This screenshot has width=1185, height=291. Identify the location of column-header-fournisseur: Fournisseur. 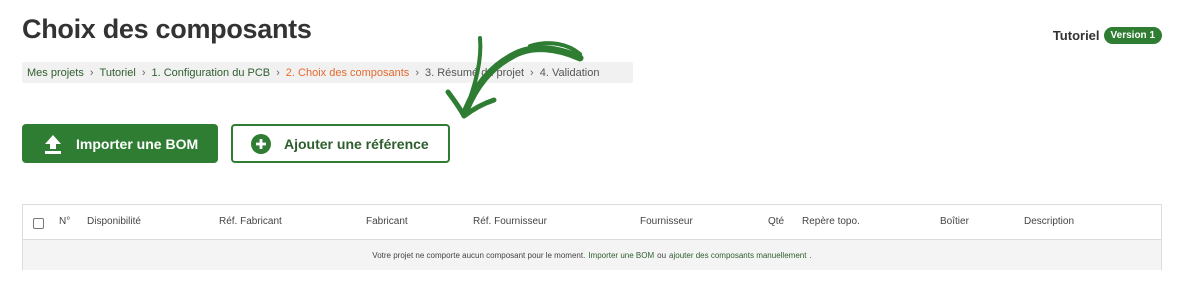
(666, 221).